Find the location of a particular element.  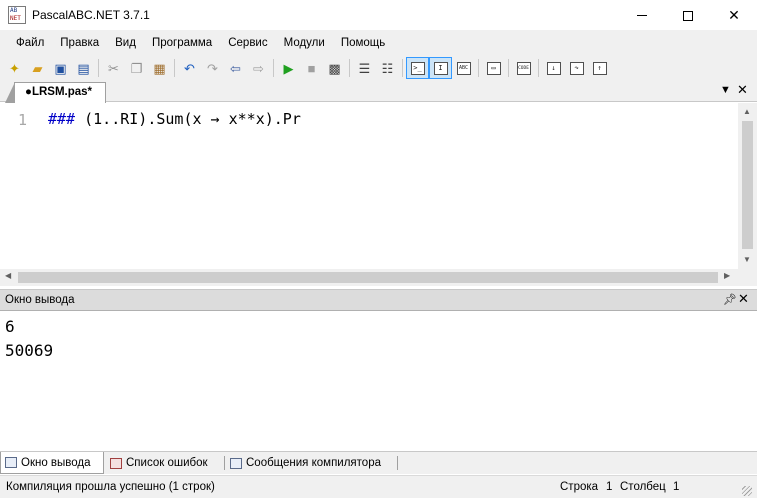

tab-lrsm: ●LRSM.pas* is located at coordinates (55, 92).